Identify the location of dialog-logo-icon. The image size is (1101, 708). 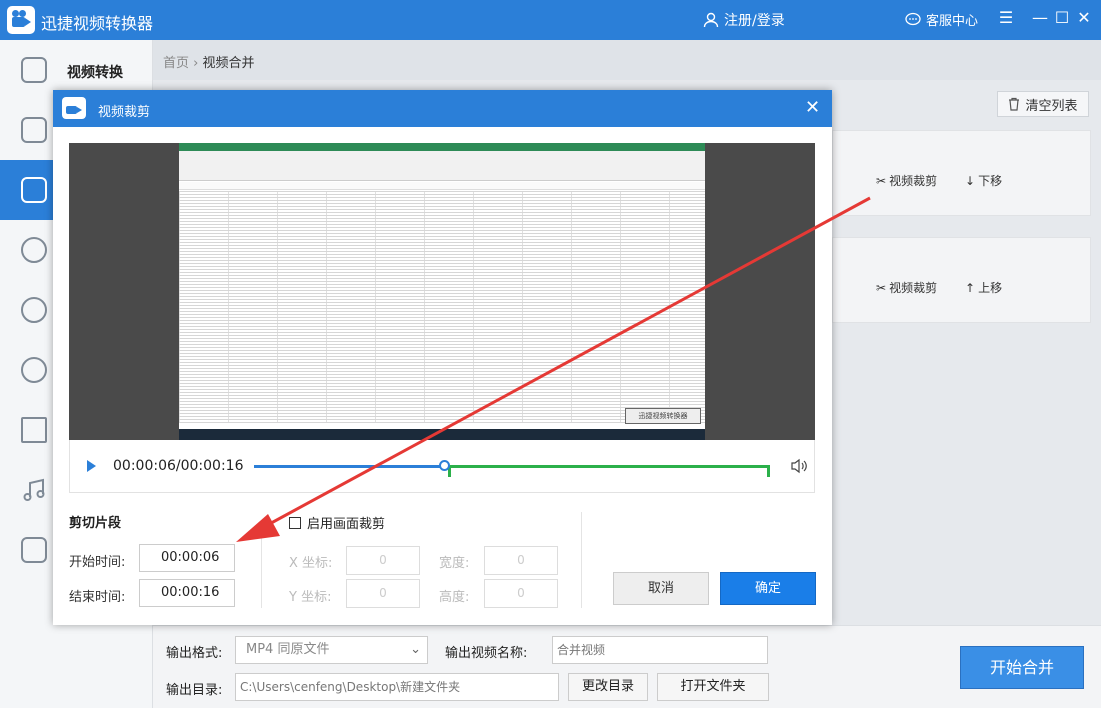
(74, 108).